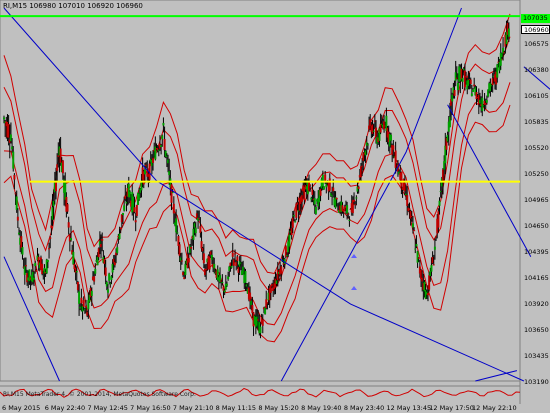 This screenshot has width=550, height=413. Describe the element at coordinates (236, 408) in the screenshot. I see `time-label: 8 May 11:15` at that location.